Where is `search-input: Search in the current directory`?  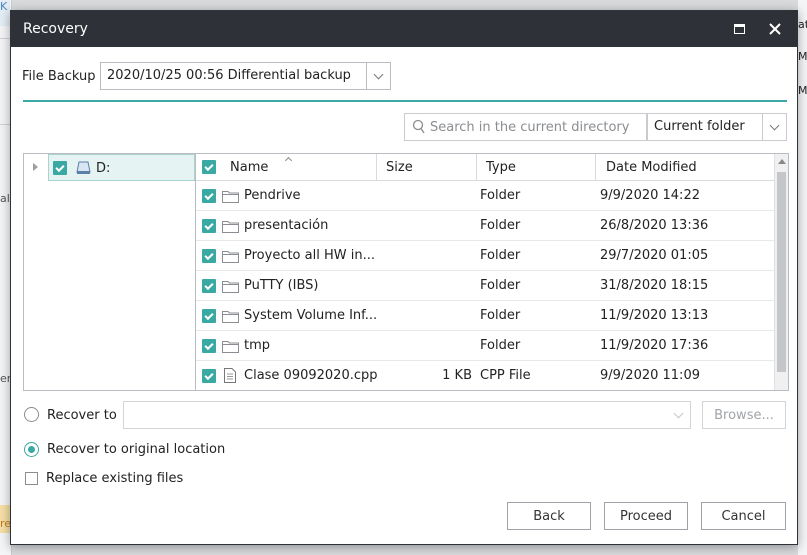 search-input: Search in the current directory is located at coordinates (525, 127).